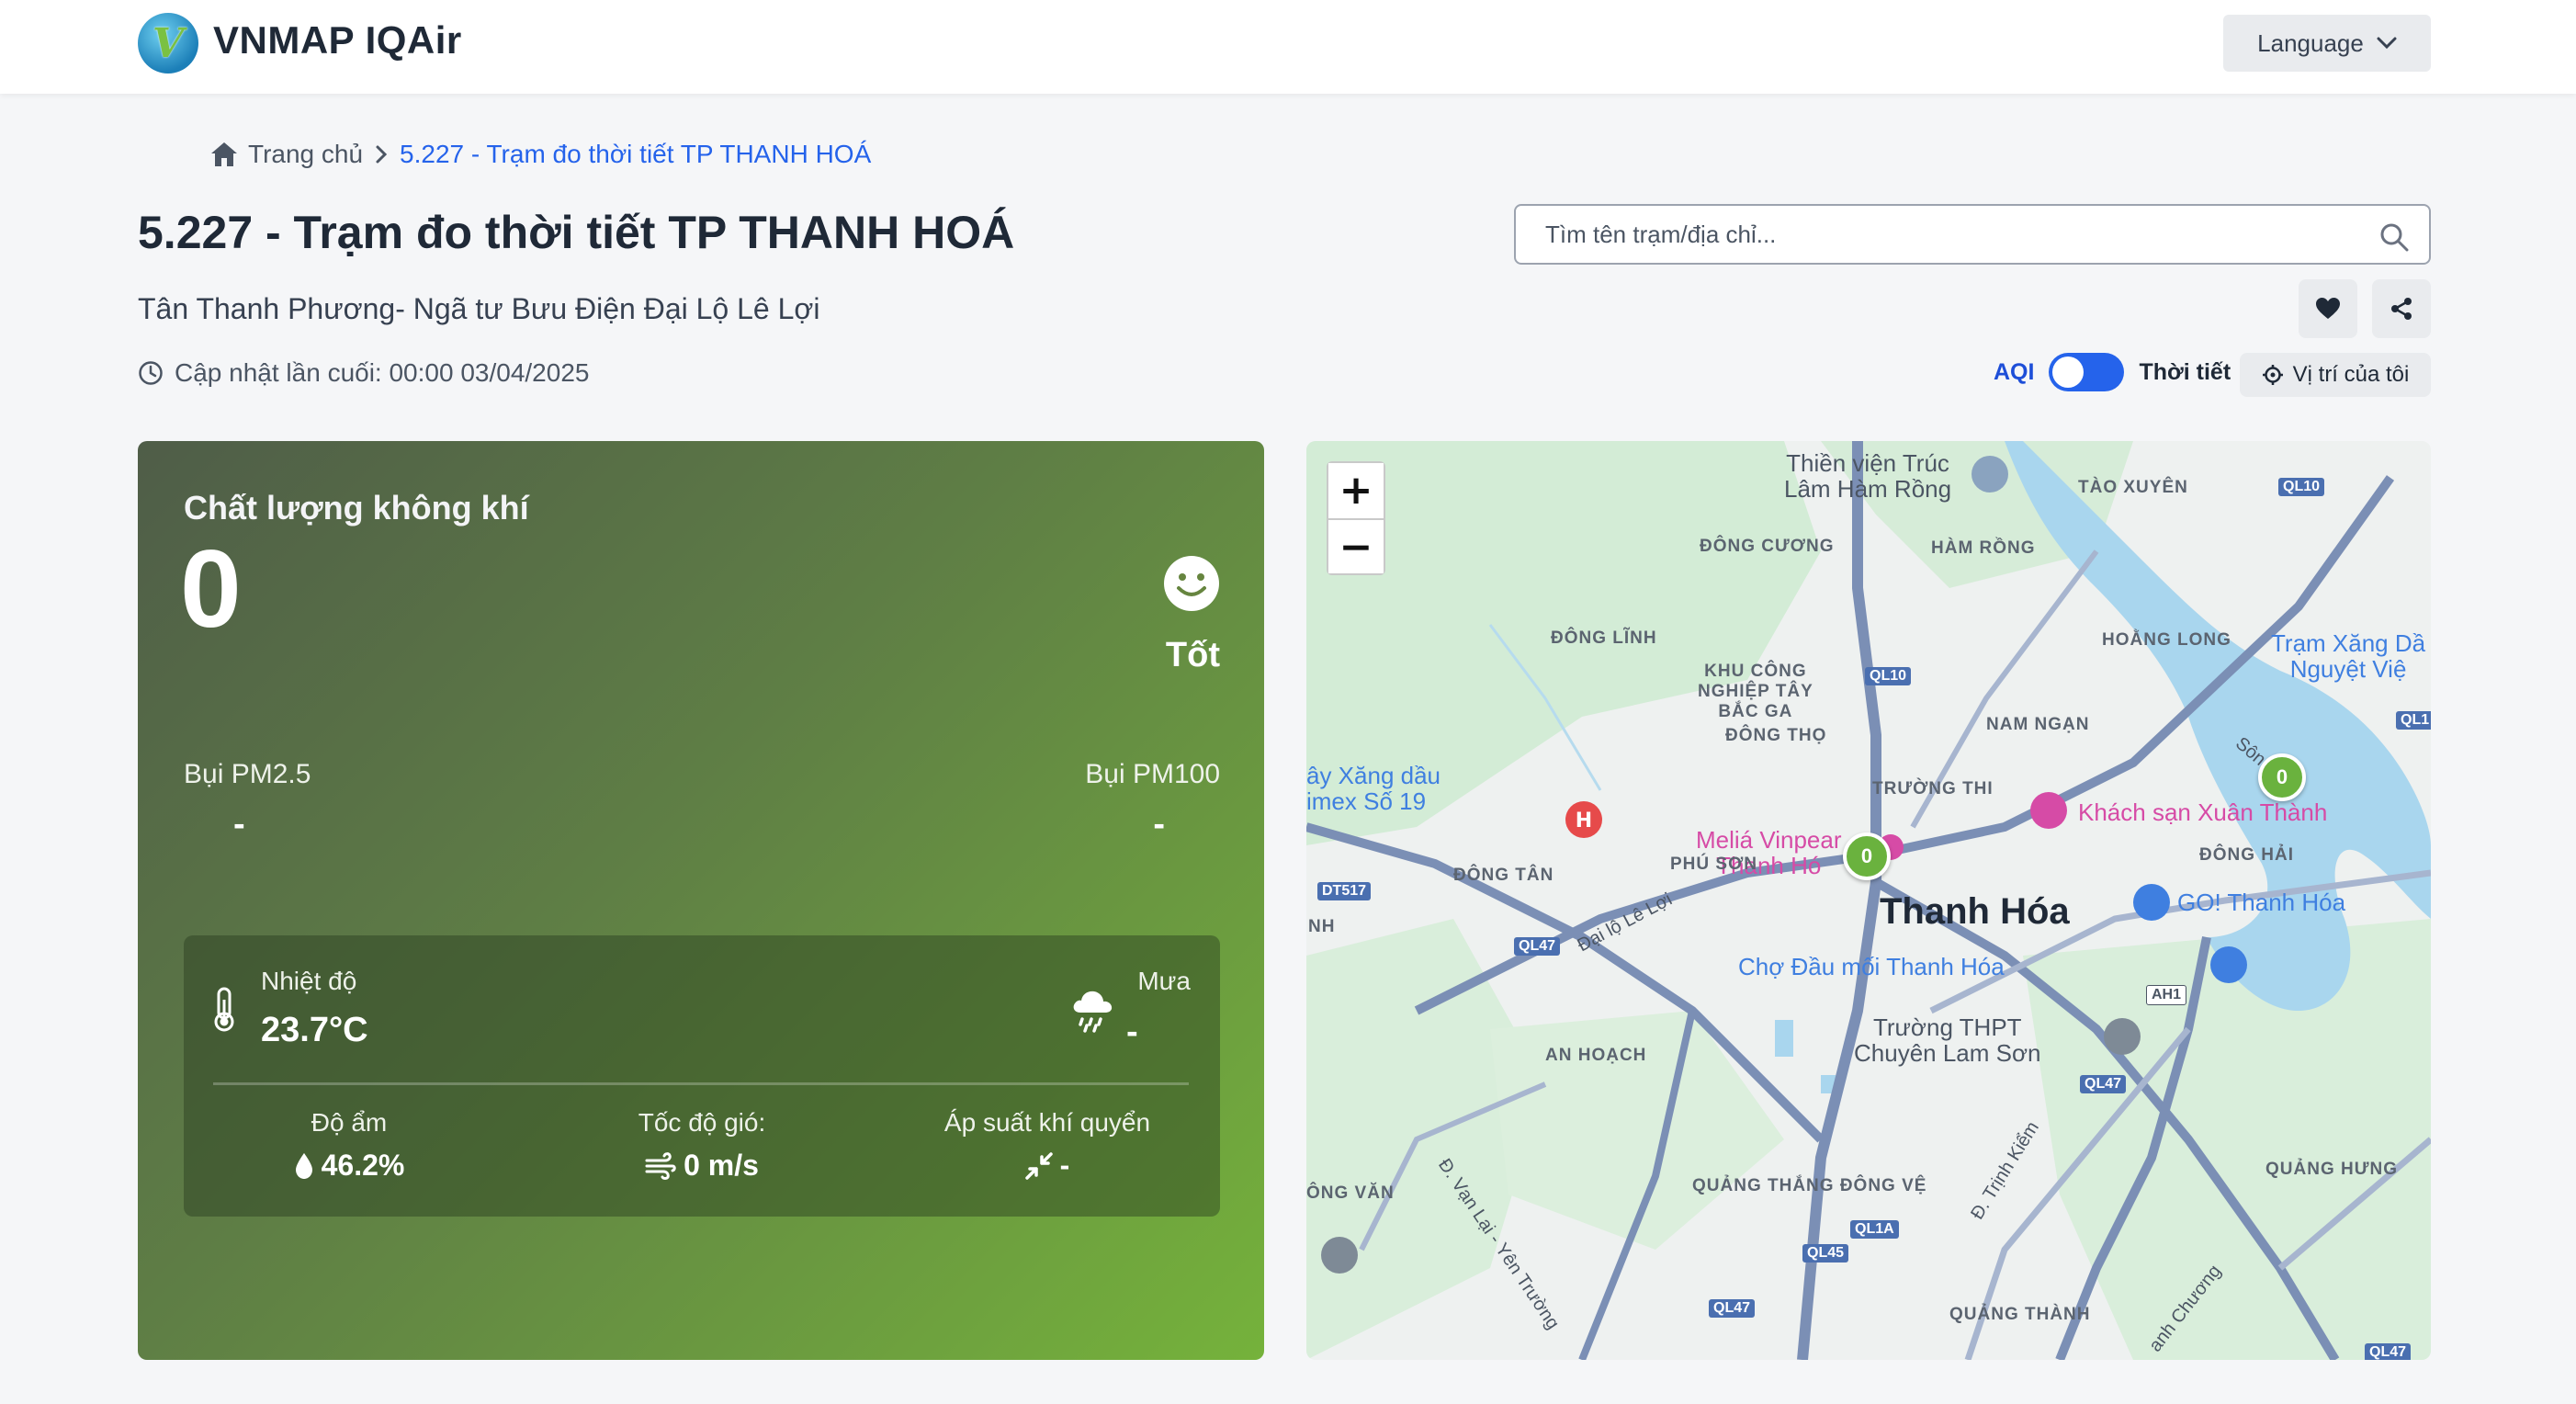 Image resolution: width=2576 pixels, height=1404 pixels. What do you see at coordinates (382, 372) in the screenshot?
I see `last-updated-text: Cập nhật lần cuối: 00:00 03/04/2025` at bounding box center [382, 372].